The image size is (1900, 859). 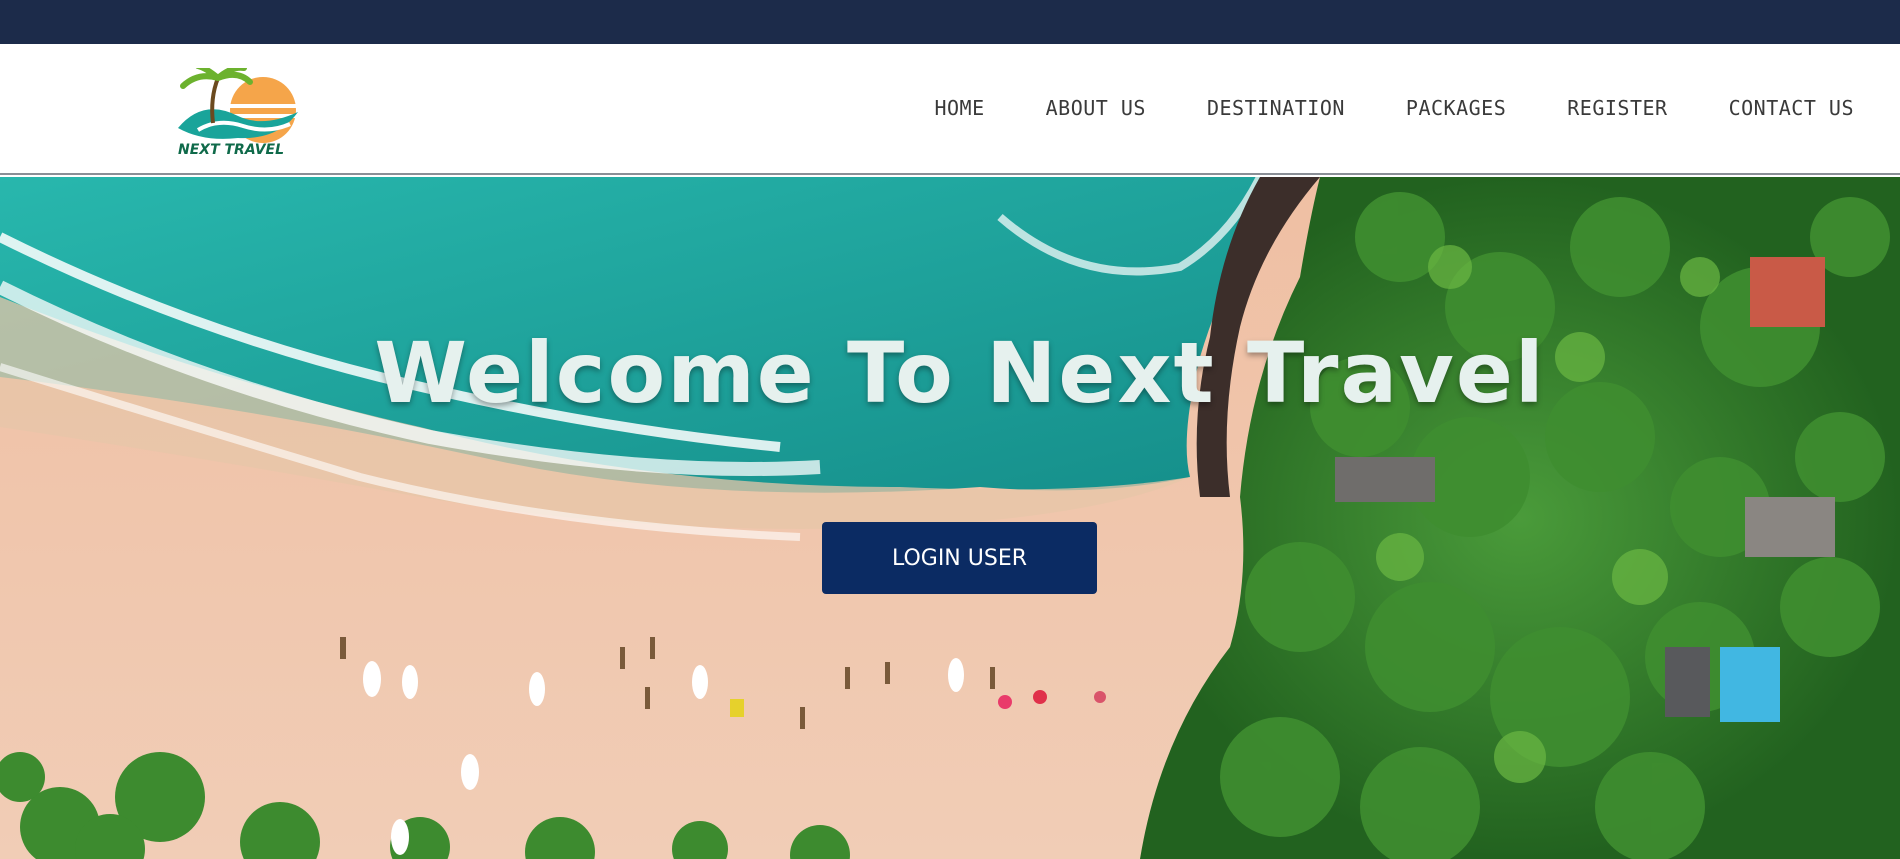 I want to click on nav-about-us: ABOUT US, so click(x=1096, y=108).